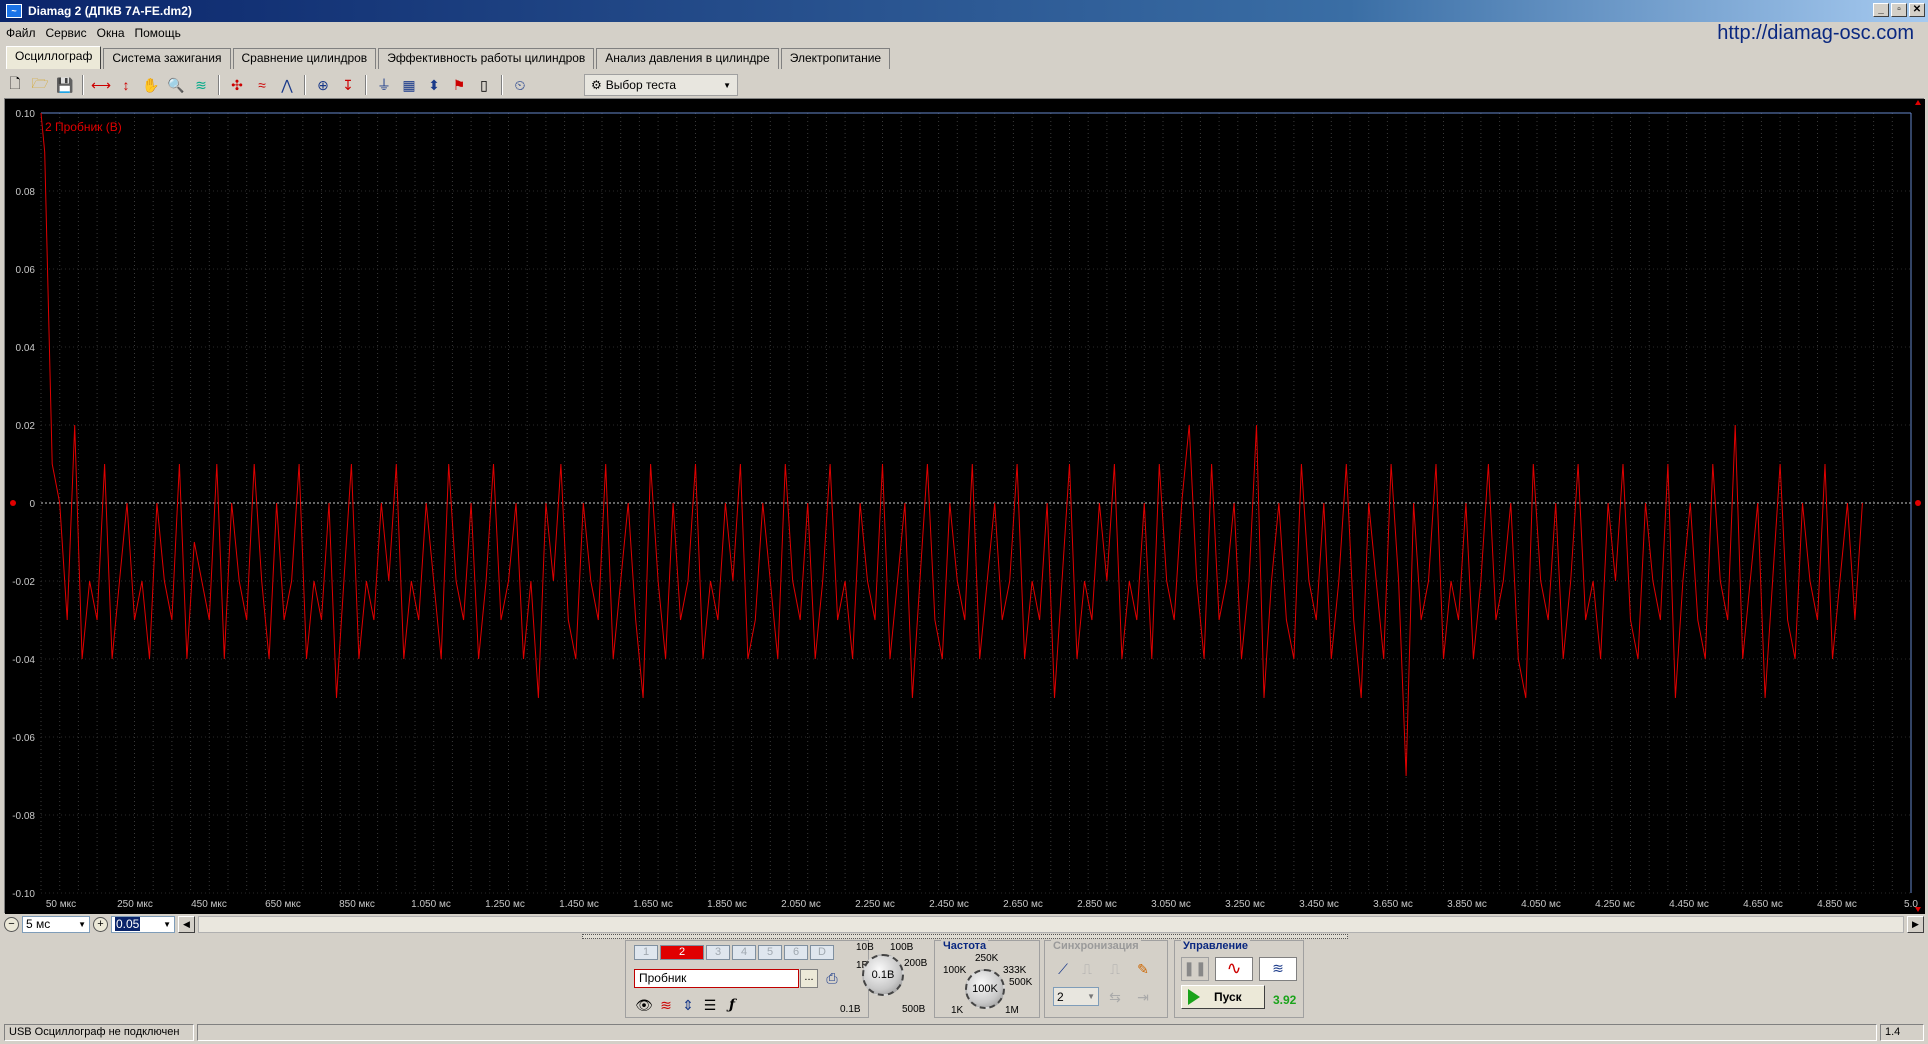  Describe the element at coordinates (1815, 33) in the screenshot. I see `website-link: http://diamag-osc.com` at that location.